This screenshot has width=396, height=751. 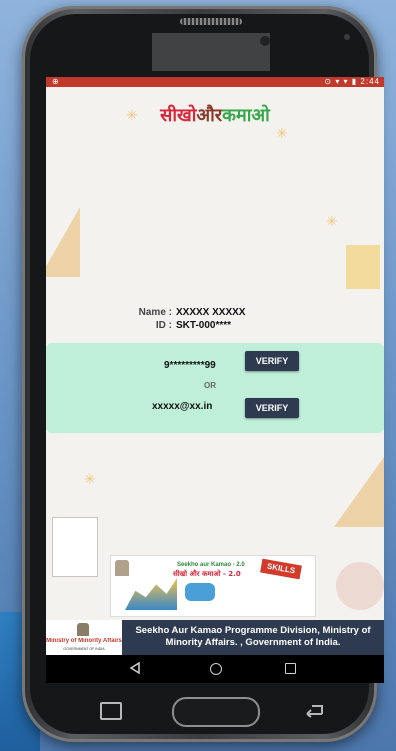 I want to click on id-value: SKT-000****, so click(x=204, y=325).